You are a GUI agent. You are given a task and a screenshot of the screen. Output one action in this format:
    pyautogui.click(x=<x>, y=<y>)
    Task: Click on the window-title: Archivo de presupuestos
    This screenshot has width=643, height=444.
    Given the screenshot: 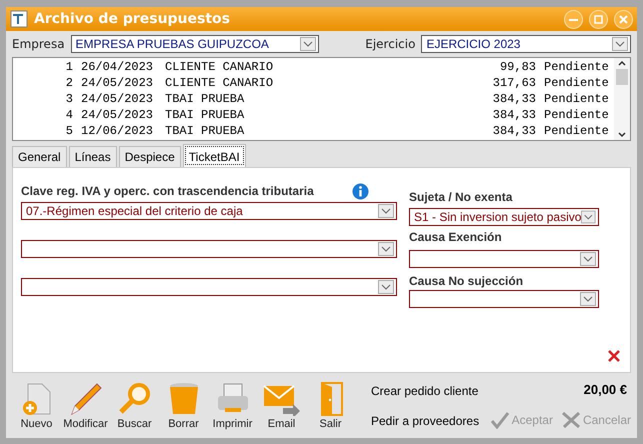 What is the action you would take?
    pyautogui.click(x=132, y=19)
    